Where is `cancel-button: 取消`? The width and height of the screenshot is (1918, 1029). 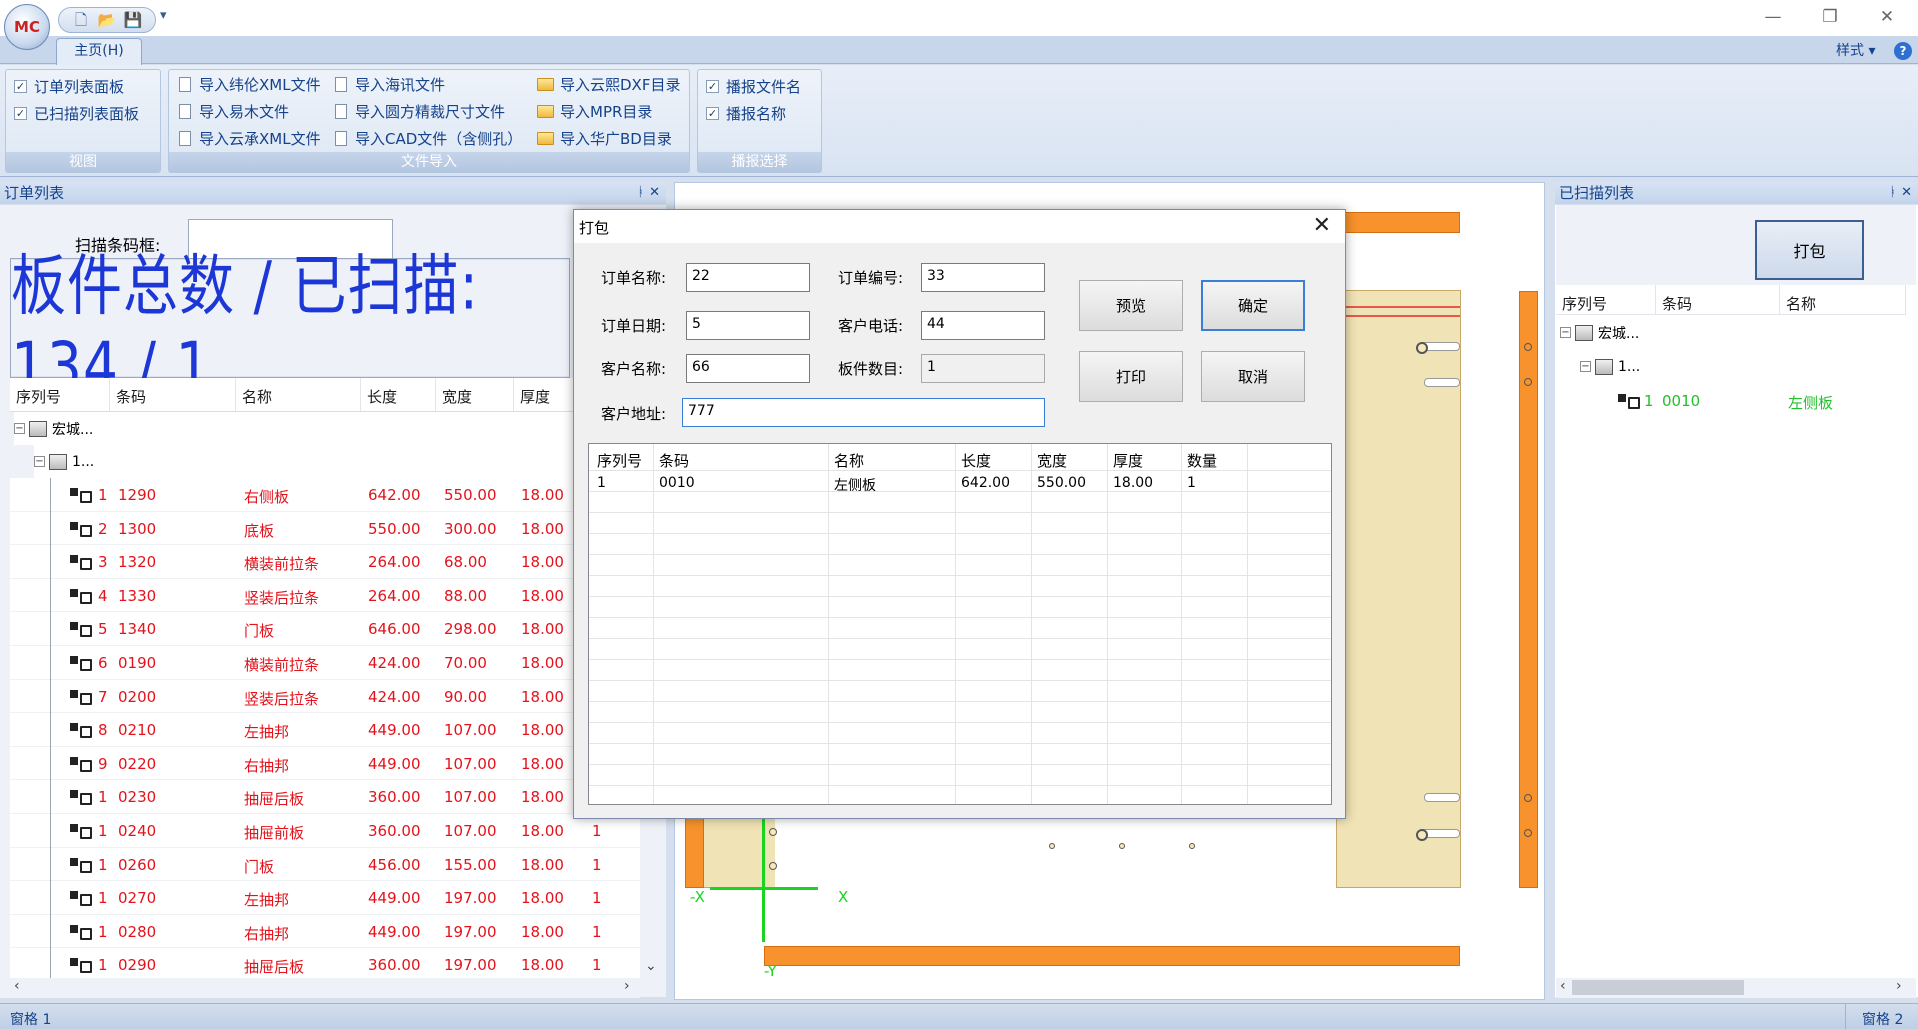 cancel-button: 取消 is located at coordinates (1253, 376).